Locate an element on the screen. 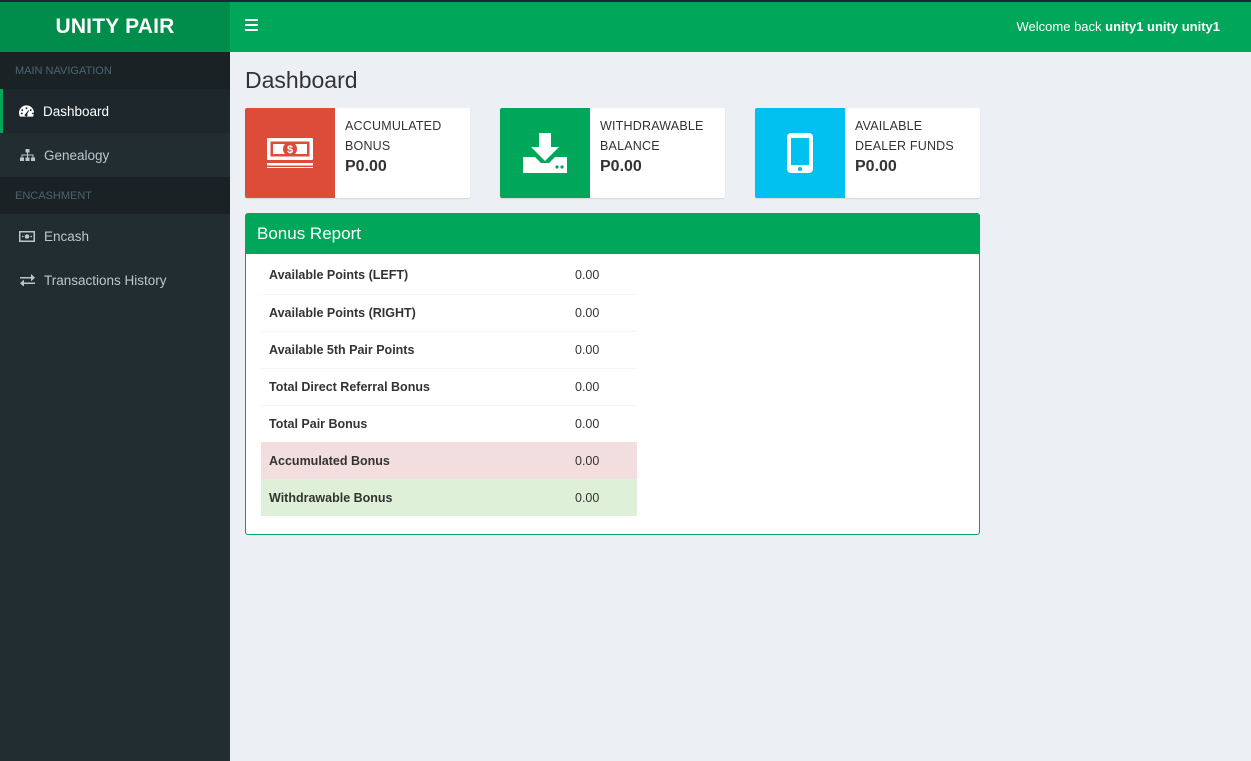 The width and height of the screenshot is (1251, 761). money-icon is located at coordinates (27, 236).